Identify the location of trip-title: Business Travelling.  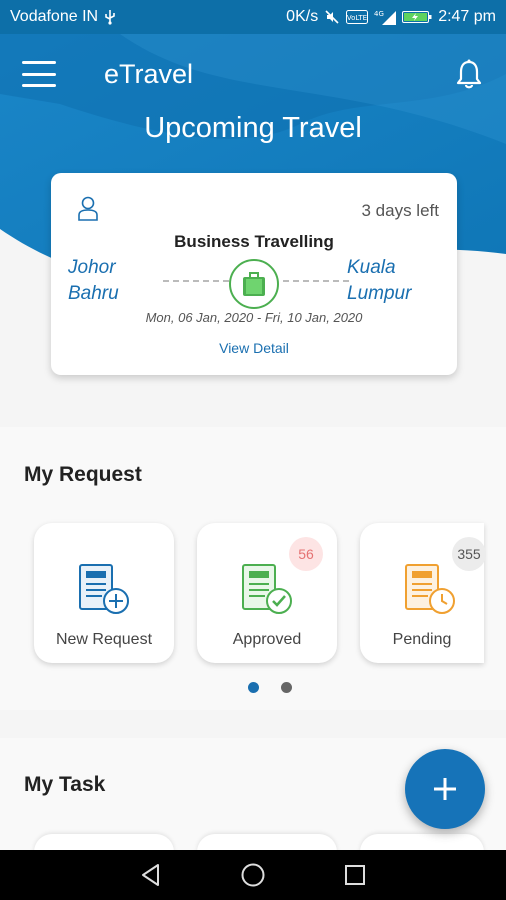
(254, 241).